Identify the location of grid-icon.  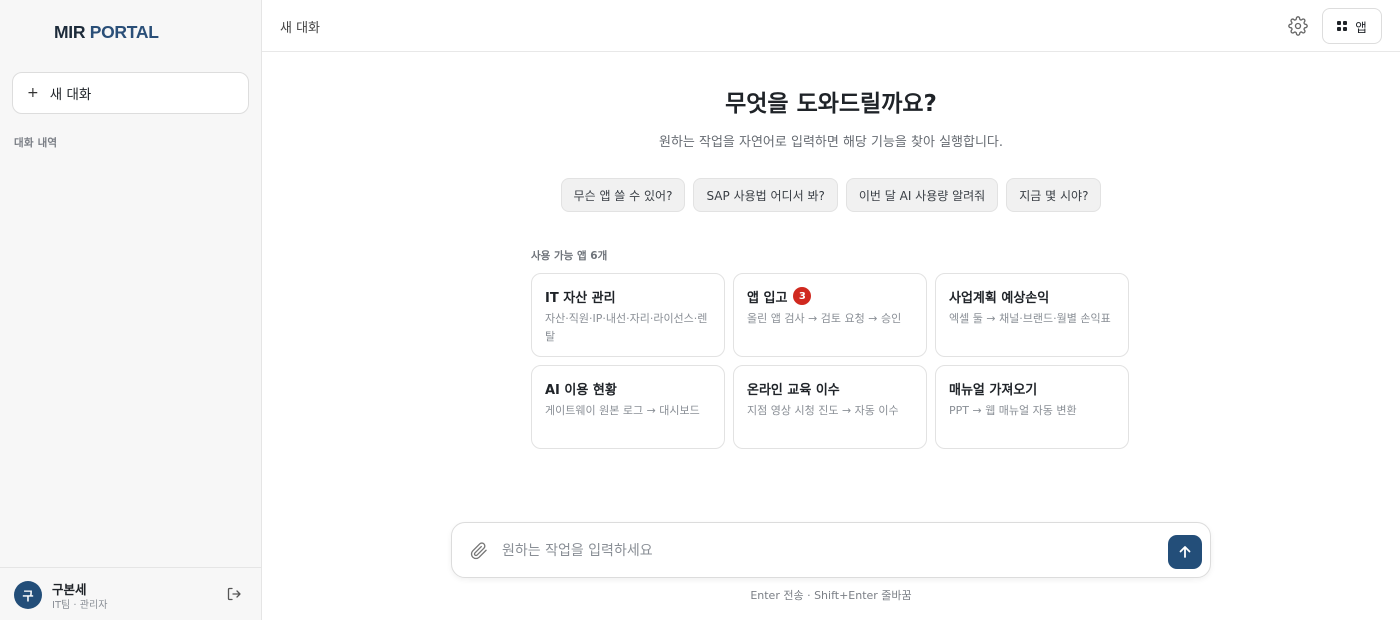
(1342, 26).